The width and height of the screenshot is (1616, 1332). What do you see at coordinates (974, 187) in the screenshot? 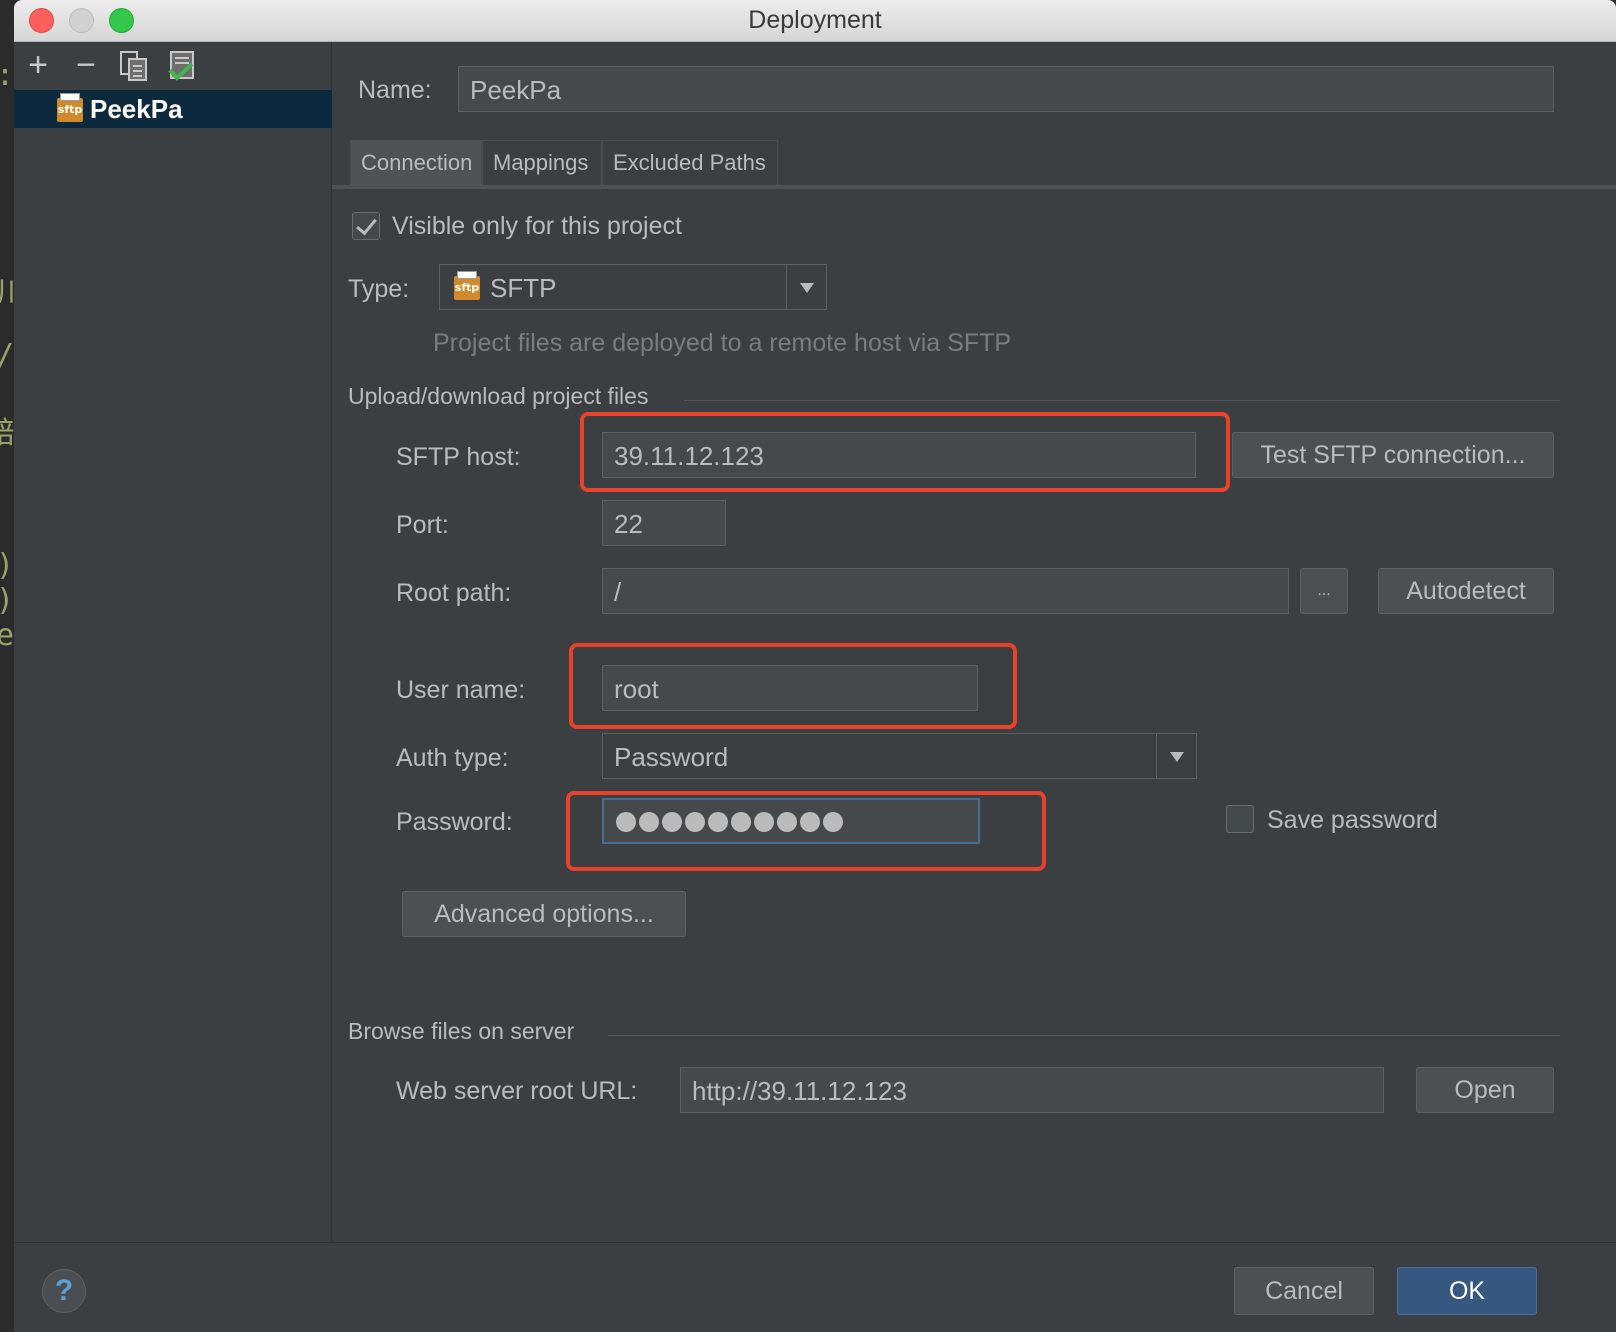
I see `tab-underline` at bounding box center [974, 187].